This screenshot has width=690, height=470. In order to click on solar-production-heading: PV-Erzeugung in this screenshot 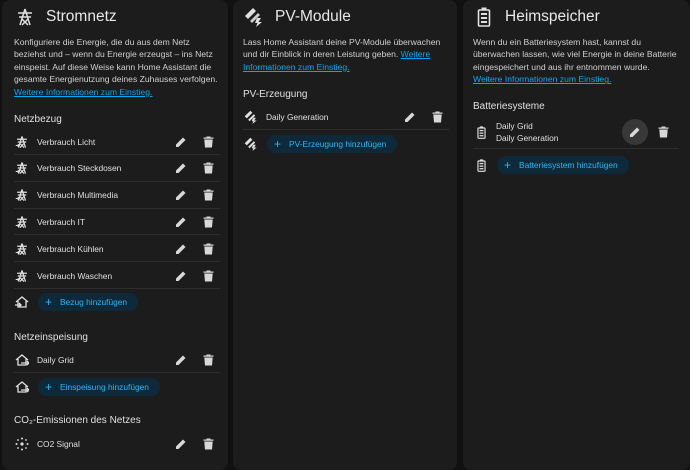, I will do `click(275, 94)`.